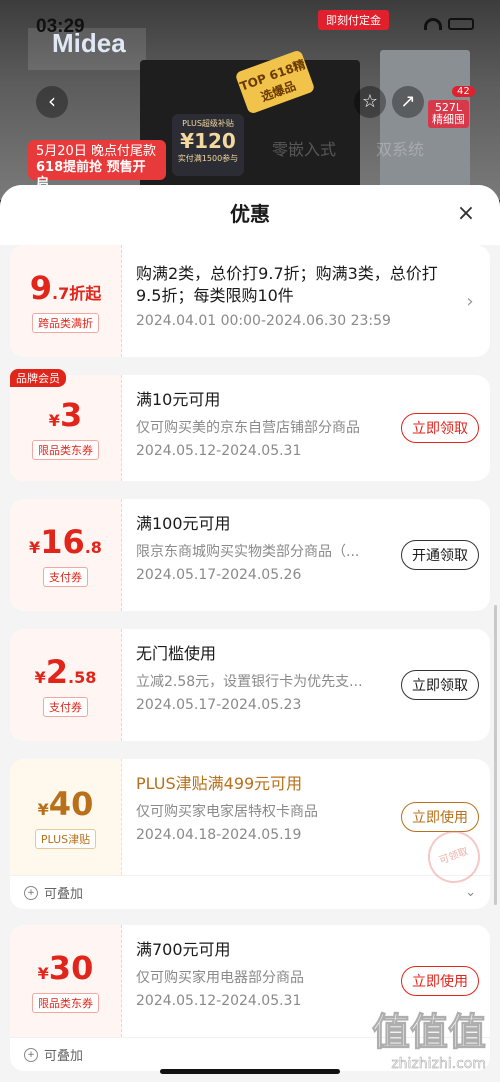 This screenshot has height=1082, width=500. I want to click on chevron-right-icon: ›, so click(469, 301).